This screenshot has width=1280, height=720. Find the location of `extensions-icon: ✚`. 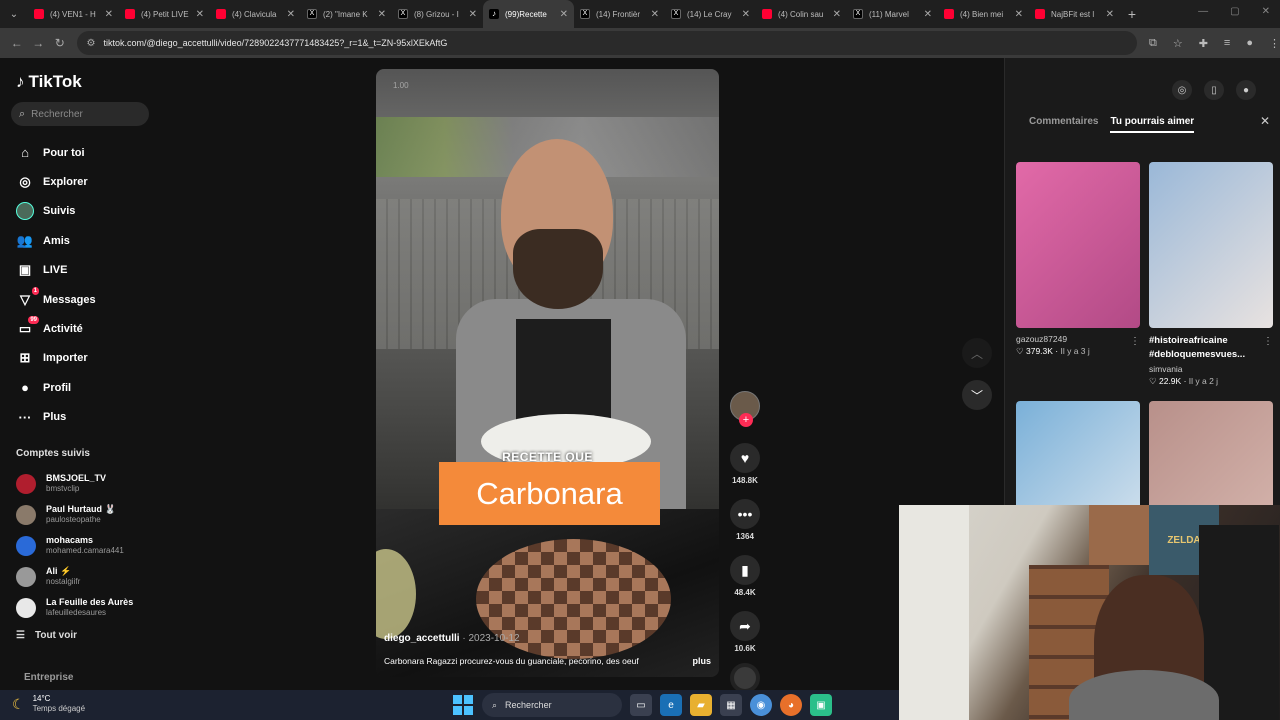

extensions-icon: ✚ is located at coordinates (1203, 43).